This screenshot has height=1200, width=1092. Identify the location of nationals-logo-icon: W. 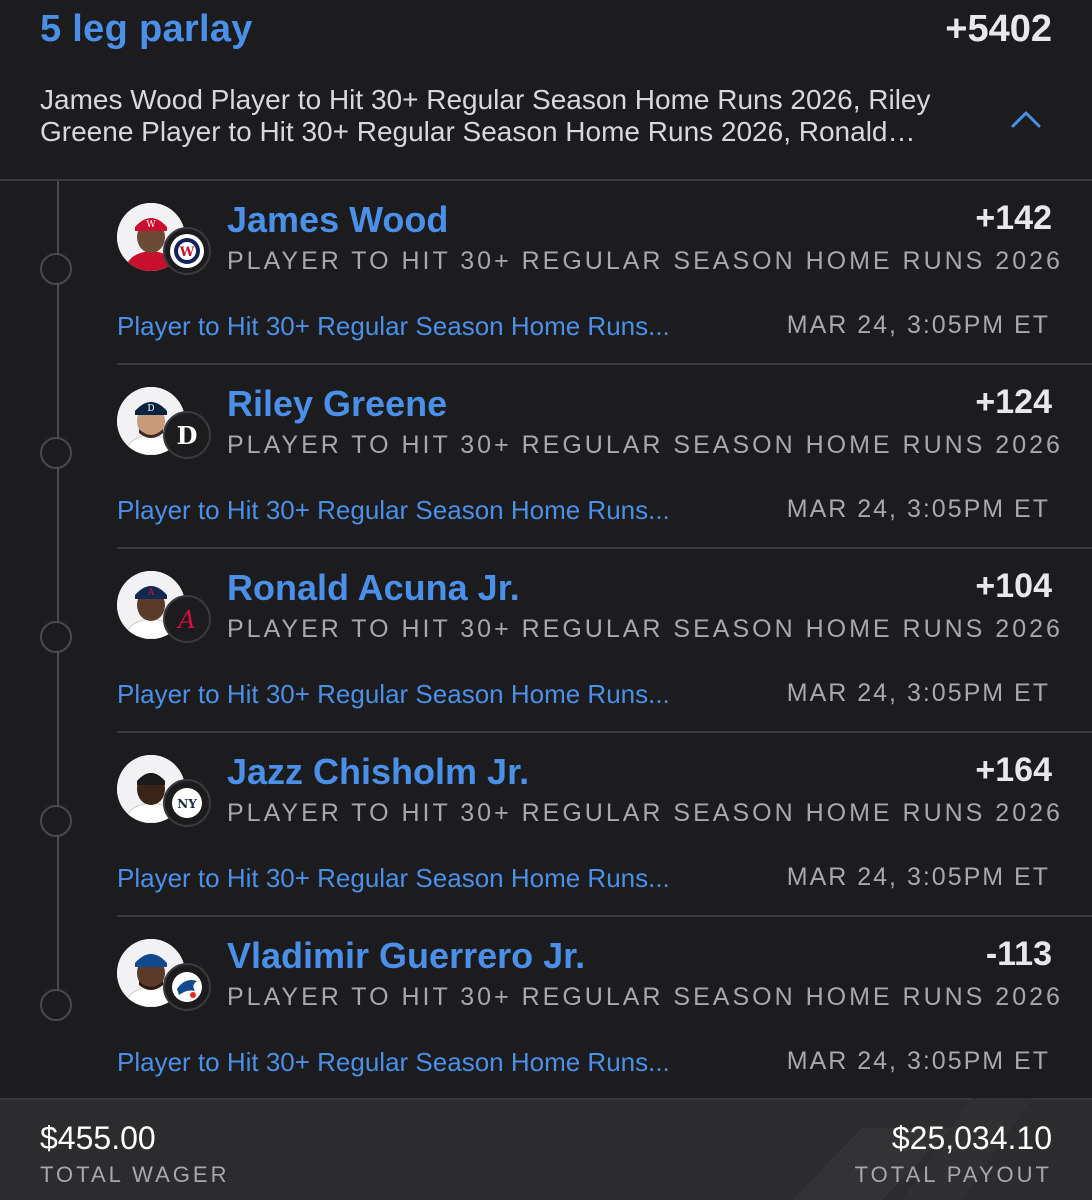
(187, 251).